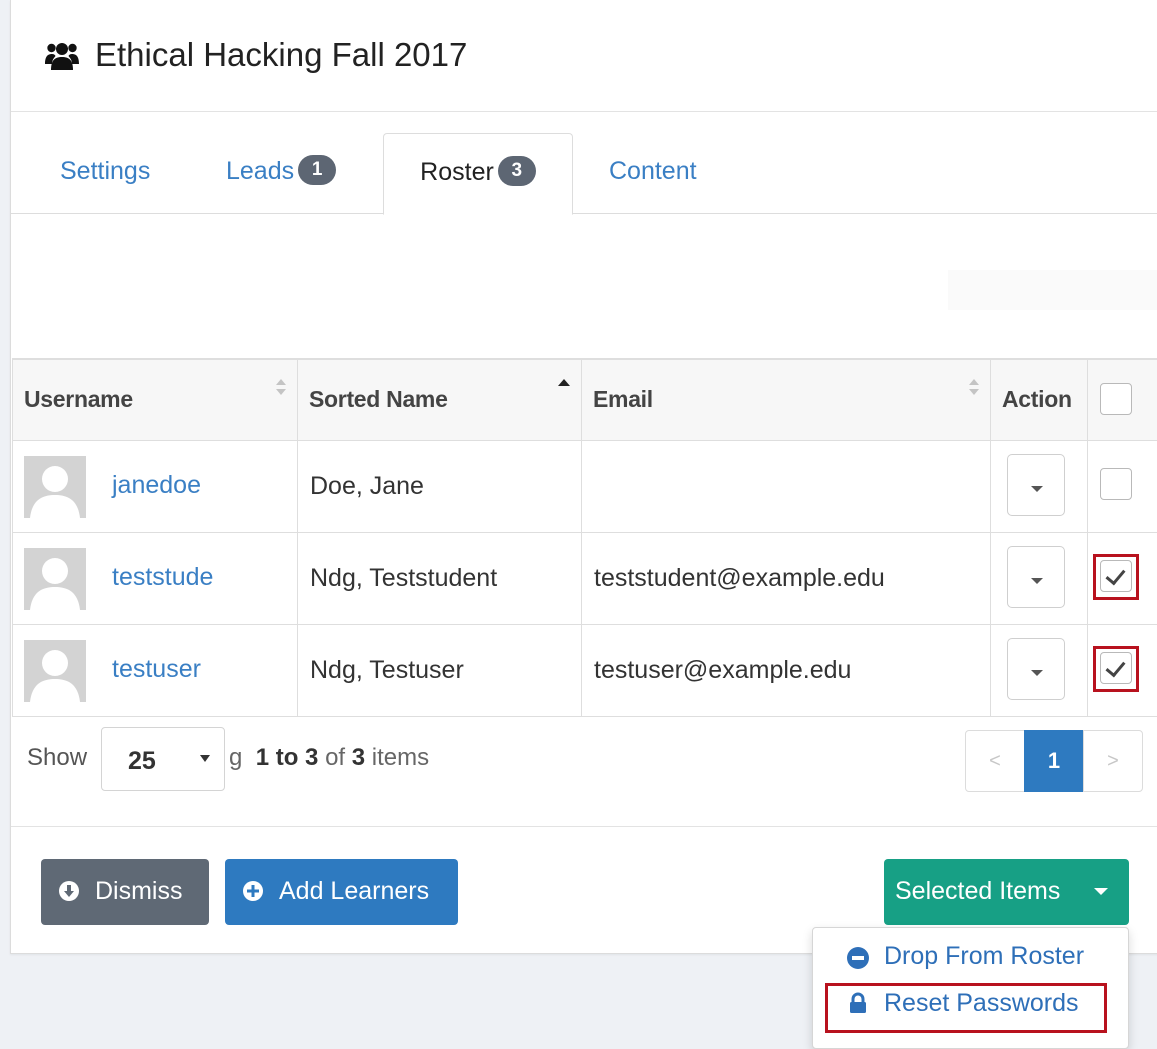 The image size is (1157, 1049). What do you see at coordinates (335, 757) in the screenshot?
I see `paging-info-of: of` at bounding box center [335, 757].